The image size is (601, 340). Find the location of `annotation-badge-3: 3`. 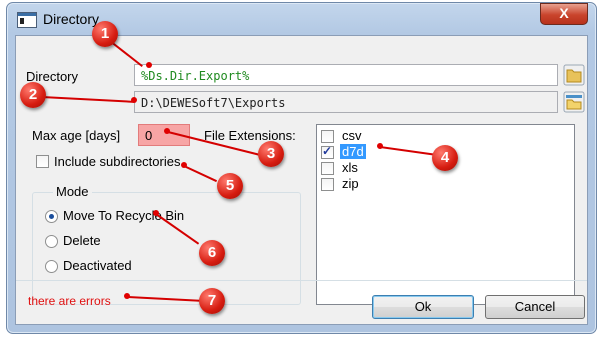

annotation-badge-3: 3 is located at coordinates (271, 154).